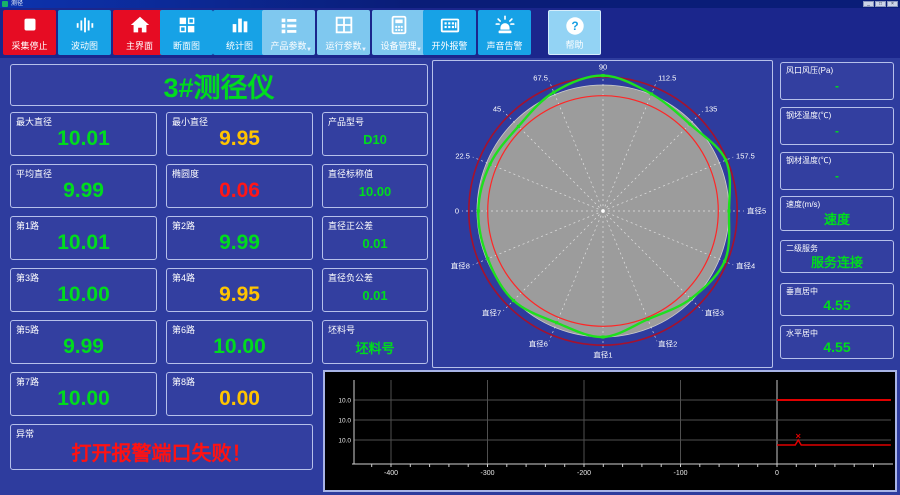 Image resolution: width=900 pixels, height=495 pixels. What do you see at coordinates (399, 25) in the screenshot?
I see `device-icon` at bounding box center [399, 25].